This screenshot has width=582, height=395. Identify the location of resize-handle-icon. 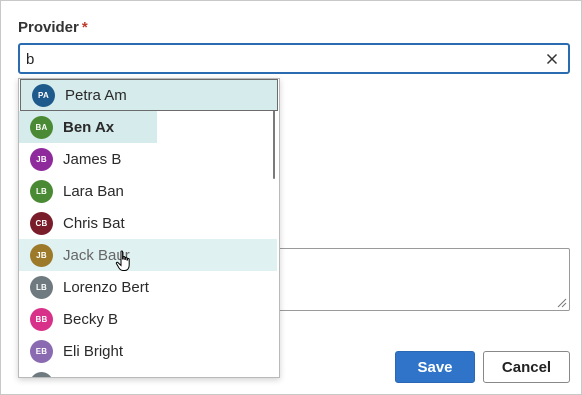
(561, 302).